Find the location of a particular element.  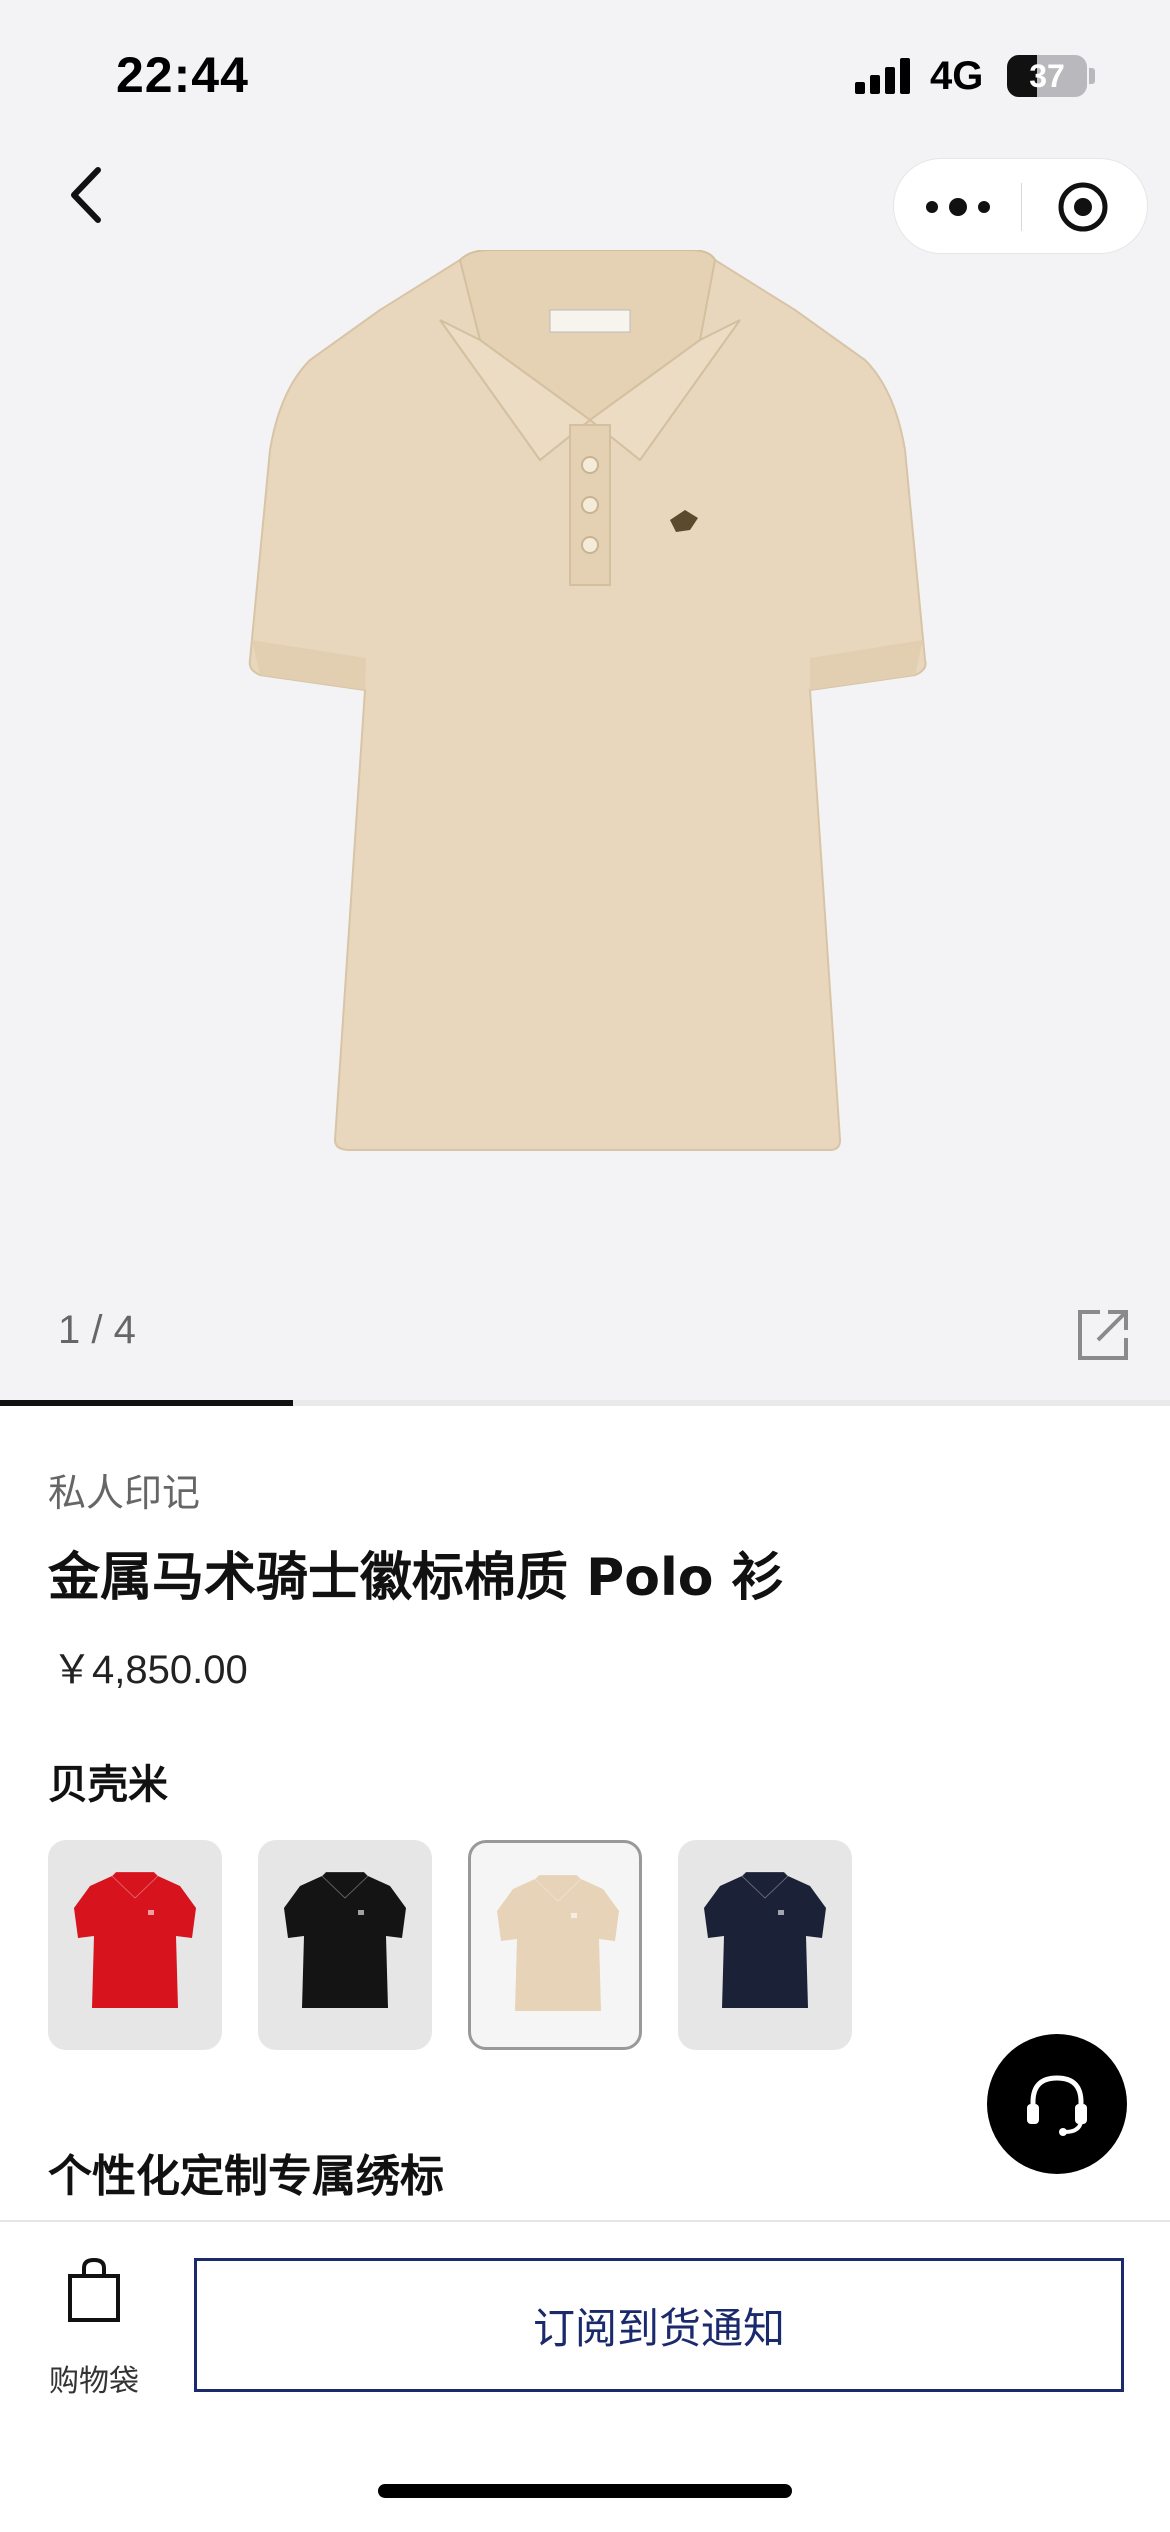

capsule-divider is located at coordinates (1021, 207).